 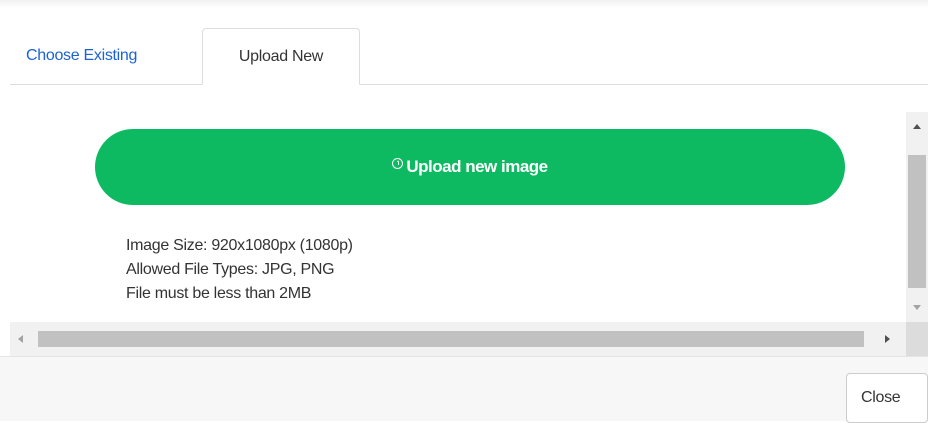 I want to click on allowed-file-types-text: Allowed File Types: JPG, PNG, so click(x=230, y=269).